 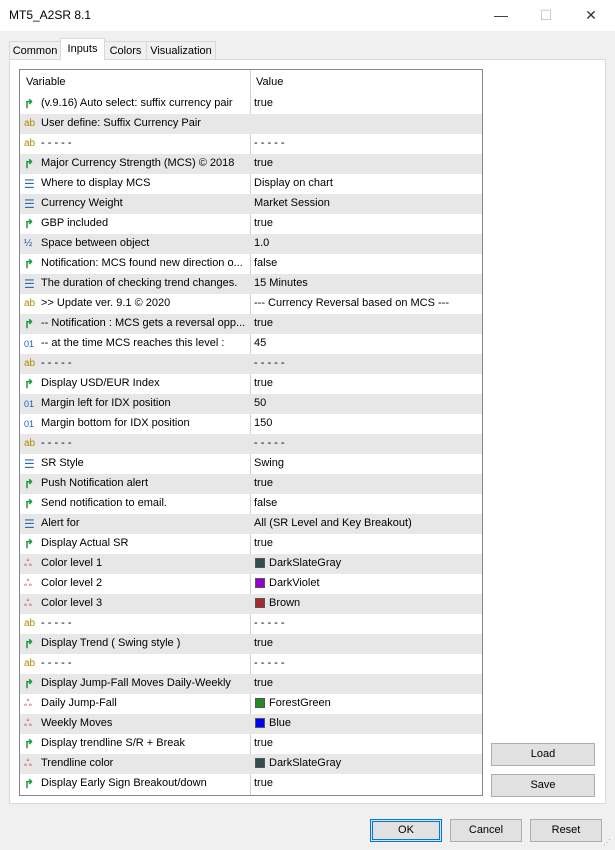 I want to click on close-icon: ✕, so click(x=591, y=15).